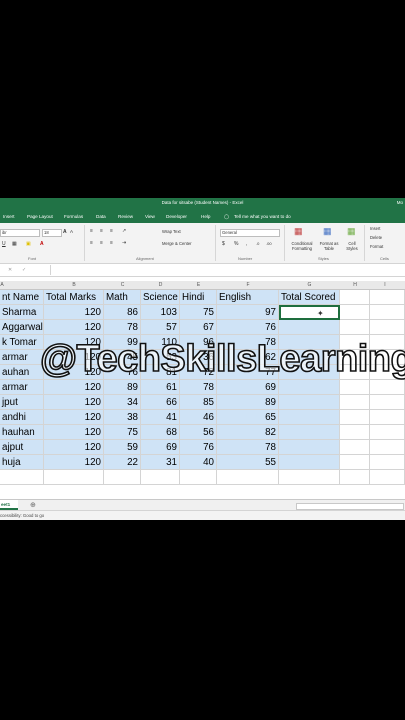  I want to click on table-cell: huja, so click(22, 462).